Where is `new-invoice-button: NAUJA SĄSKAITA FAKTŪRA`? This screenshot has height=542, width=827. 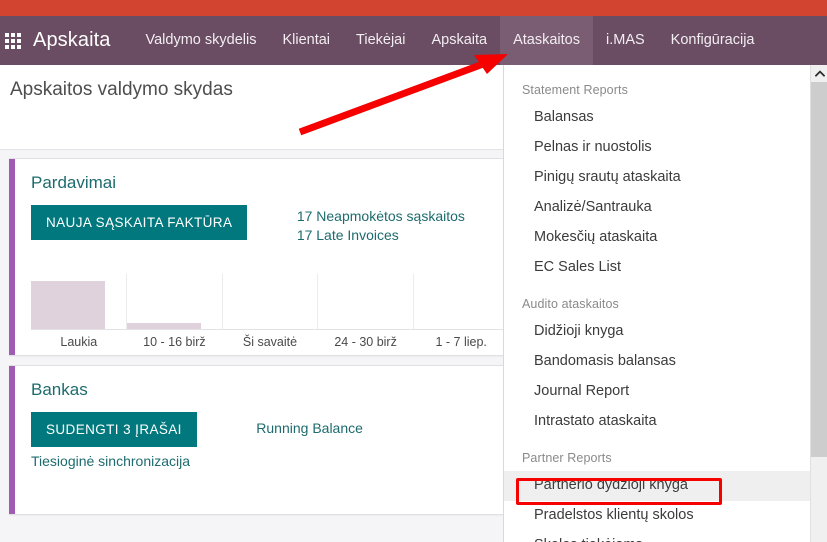
new-invoice-button: NAUJA SĄSKAITA FAKTŪRA is located at coordinates (139, 222).